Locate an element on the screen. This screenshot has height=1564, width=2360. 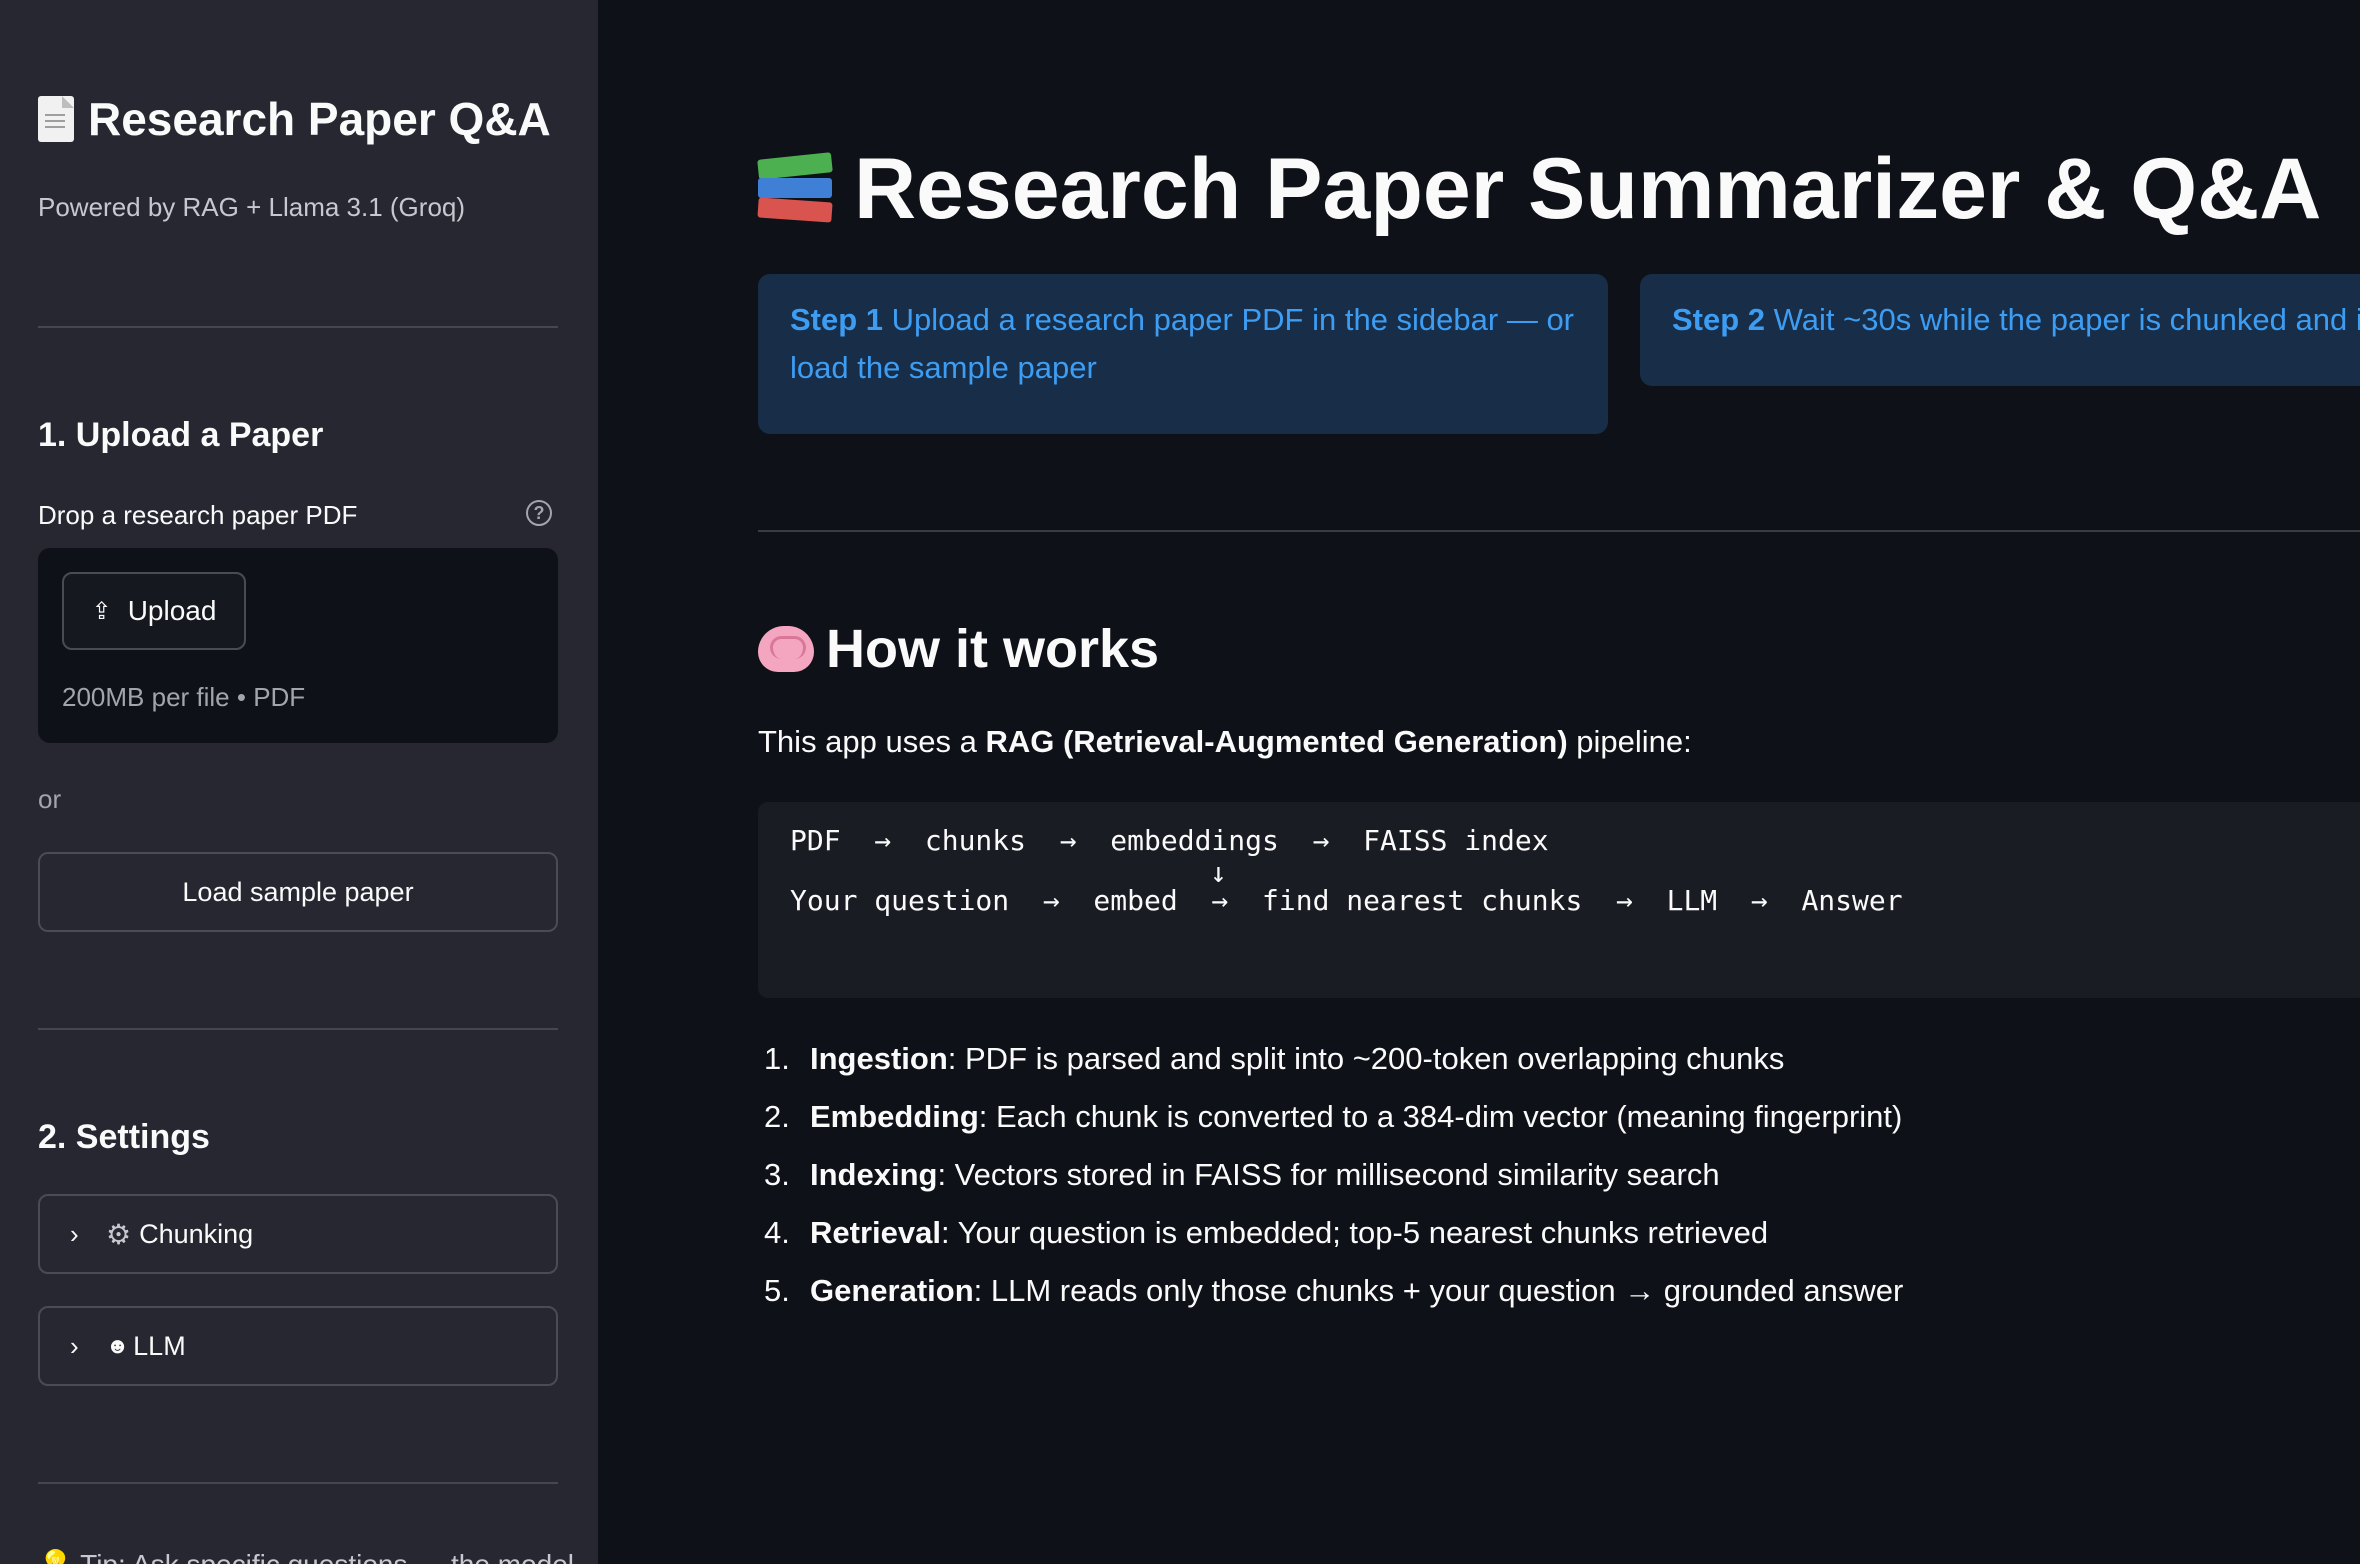
upload-icon: ⇪ is located at coordinates (101, 611).